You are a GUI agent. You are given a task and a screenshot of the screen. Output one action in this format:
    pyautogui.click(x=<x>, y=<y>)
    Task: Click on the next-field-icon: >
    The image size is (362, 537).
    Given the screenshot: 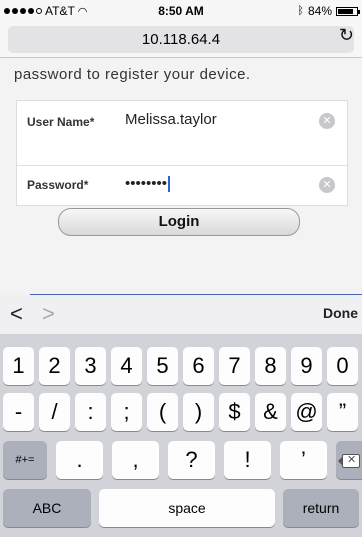 What is the action you would take?
    pyautogui.click(x=48, y=314)
    